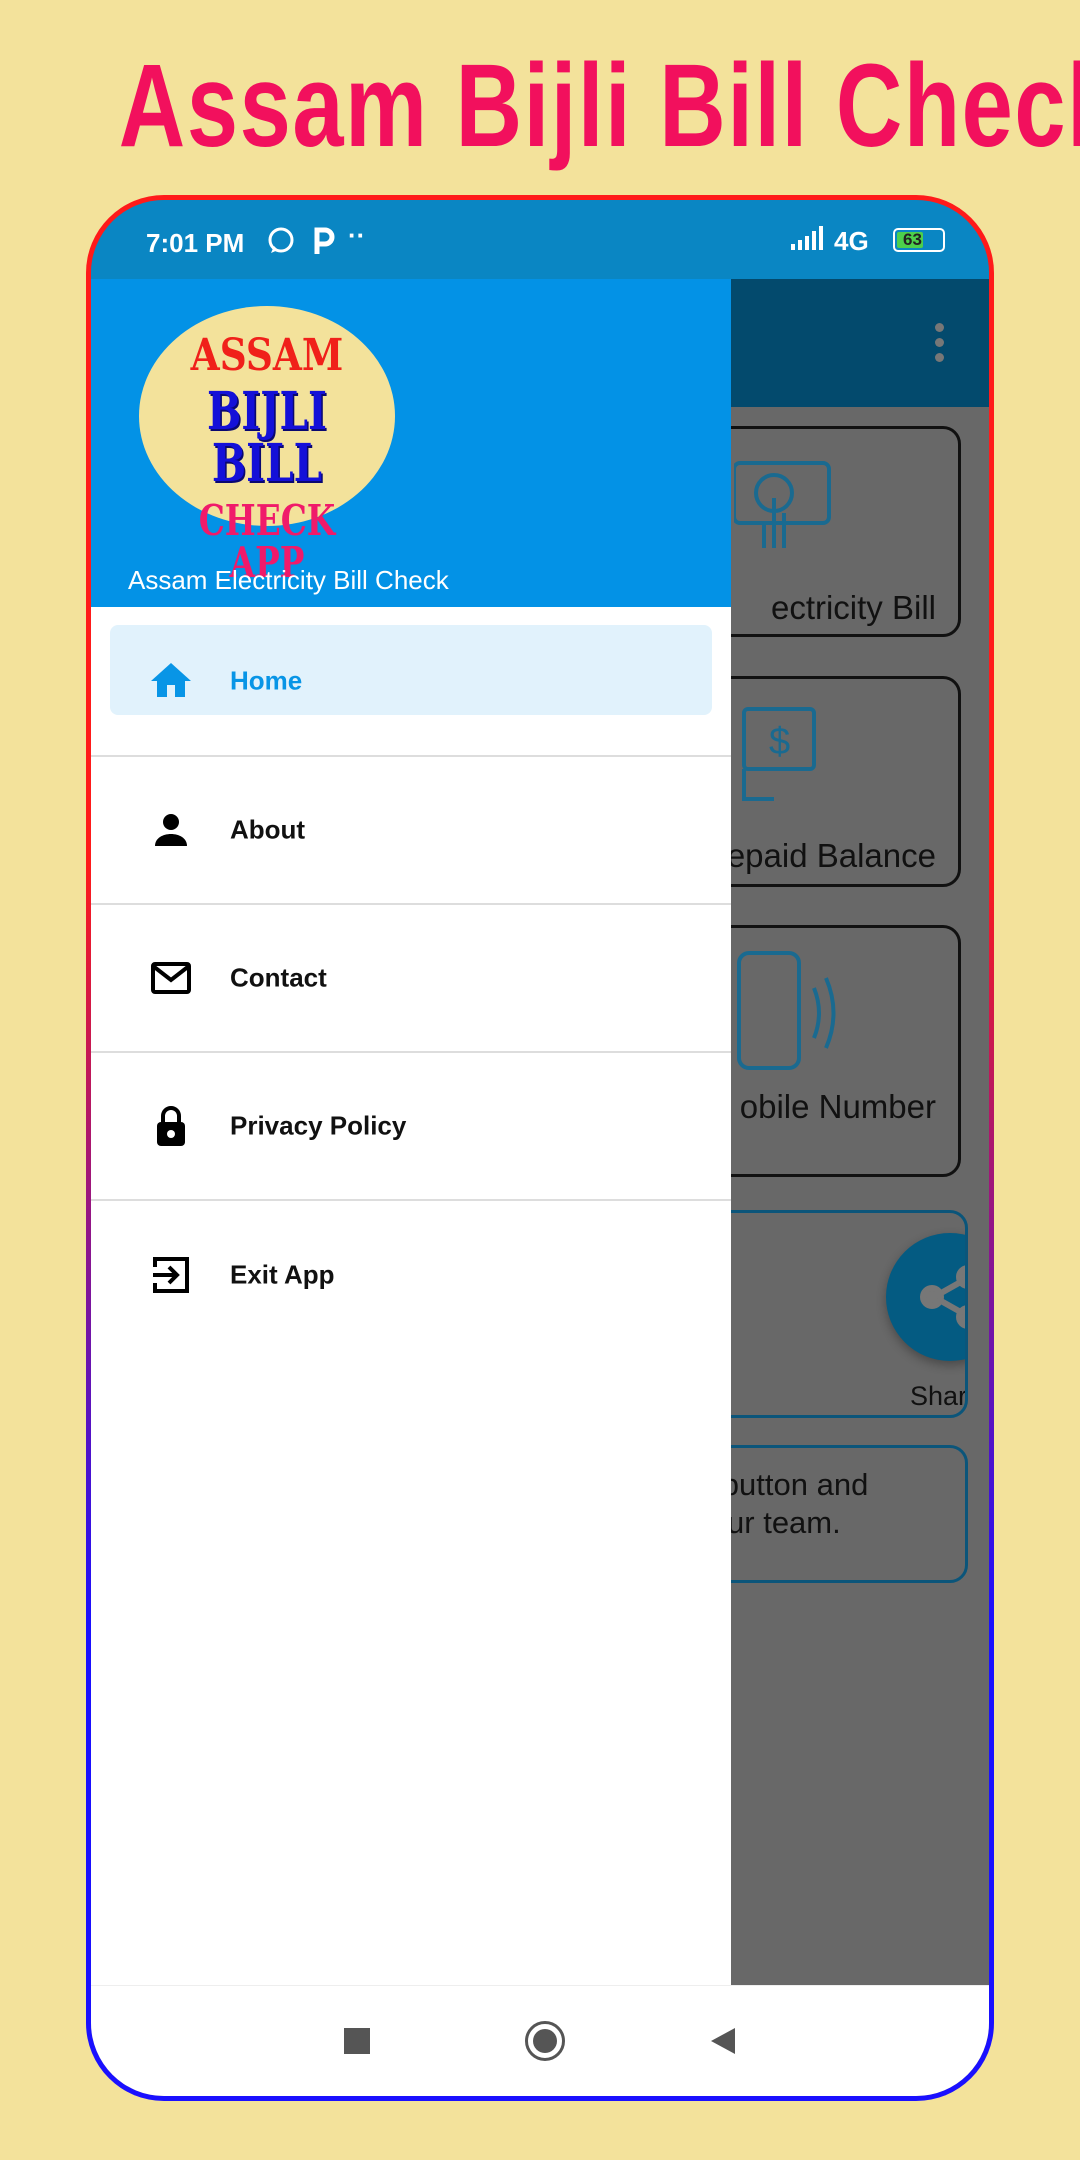  Describe the element at coordinates (545, 2041) in the screenshot. I see `home-nav-button` at that location.